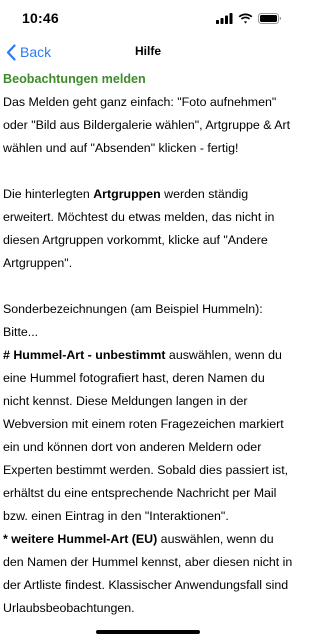  Describe the element at coordinates (127, 194) in the screenshot. I see `bold-term-artgruppen: Artgruppen` at that location.